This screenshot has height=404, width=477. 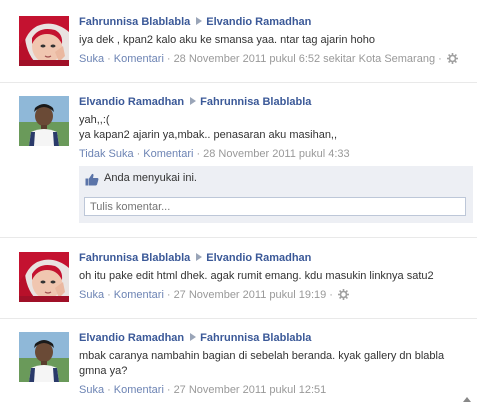 What do you see at coordinates (250, 390) in the screenshot?
I see `timestamp: 27 November 2011 pukul 12:51` at bounding box center [250, 390].